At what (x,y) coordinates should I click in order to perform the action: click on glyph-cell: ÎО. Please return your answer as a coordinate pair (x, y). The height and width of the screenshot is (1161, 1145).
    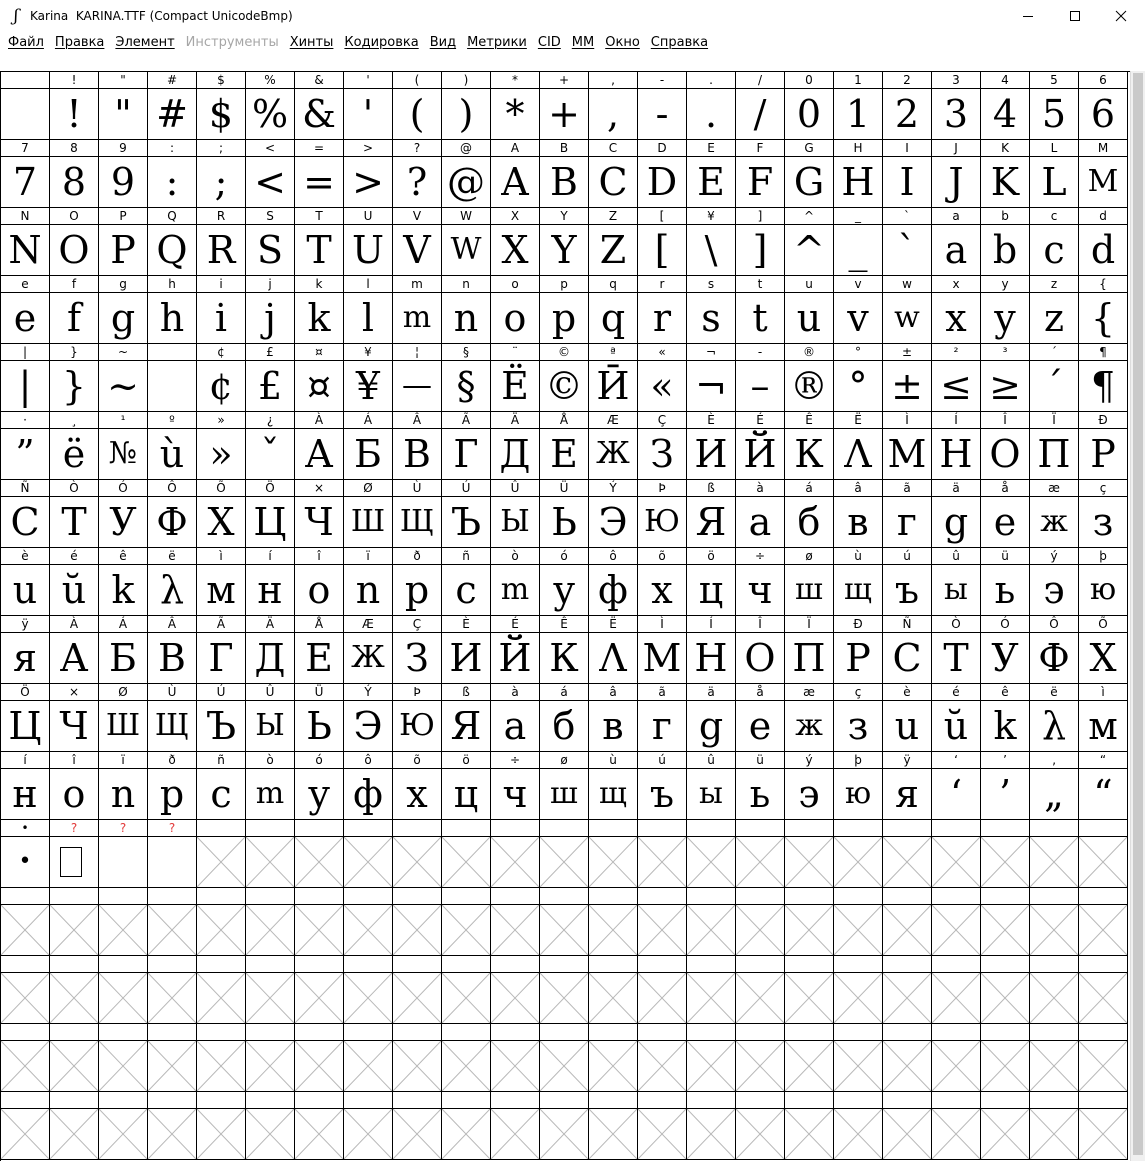
    Looking at the image, I should click on (760, 650).